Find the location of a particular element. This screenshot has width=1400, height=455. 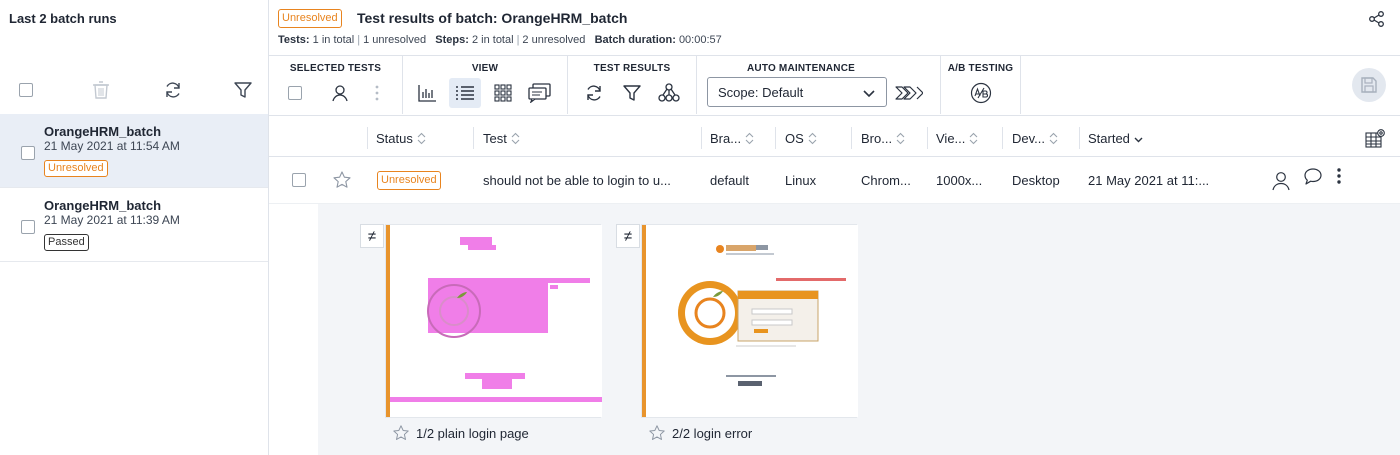

batch-status-badge: Unresolved is located at coordinates (310, 18).